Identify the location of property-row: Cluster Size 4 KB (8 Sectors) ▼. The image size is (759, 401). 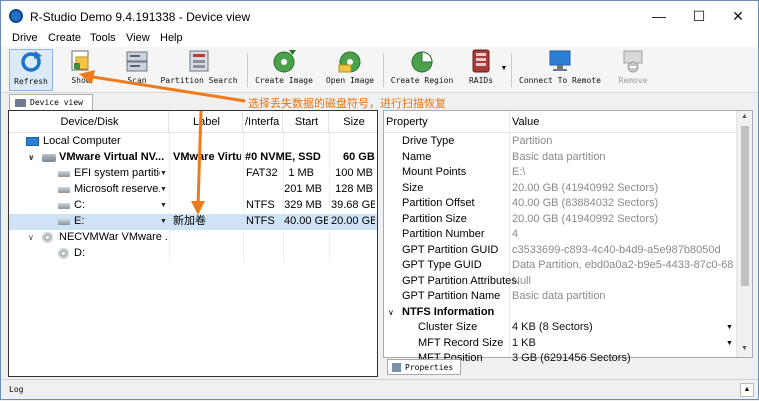
(560, 328).